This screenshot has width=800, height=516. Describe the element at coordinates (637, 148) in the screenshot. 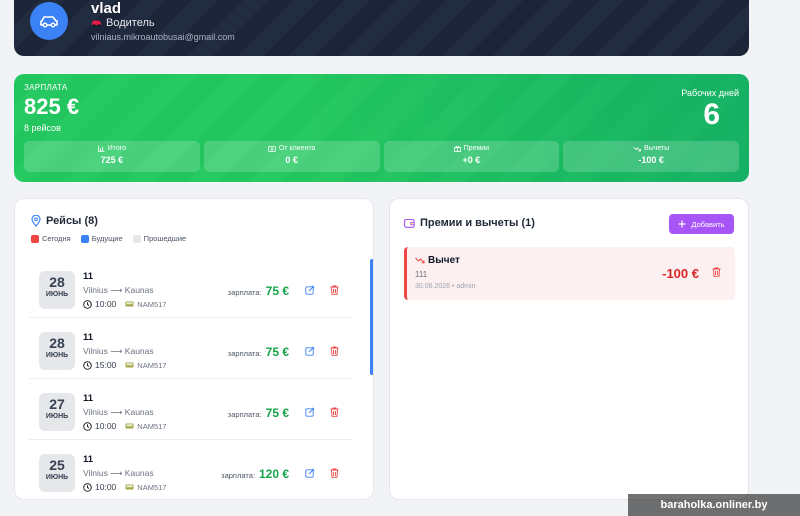

I see `trend-down-icon` at that location.